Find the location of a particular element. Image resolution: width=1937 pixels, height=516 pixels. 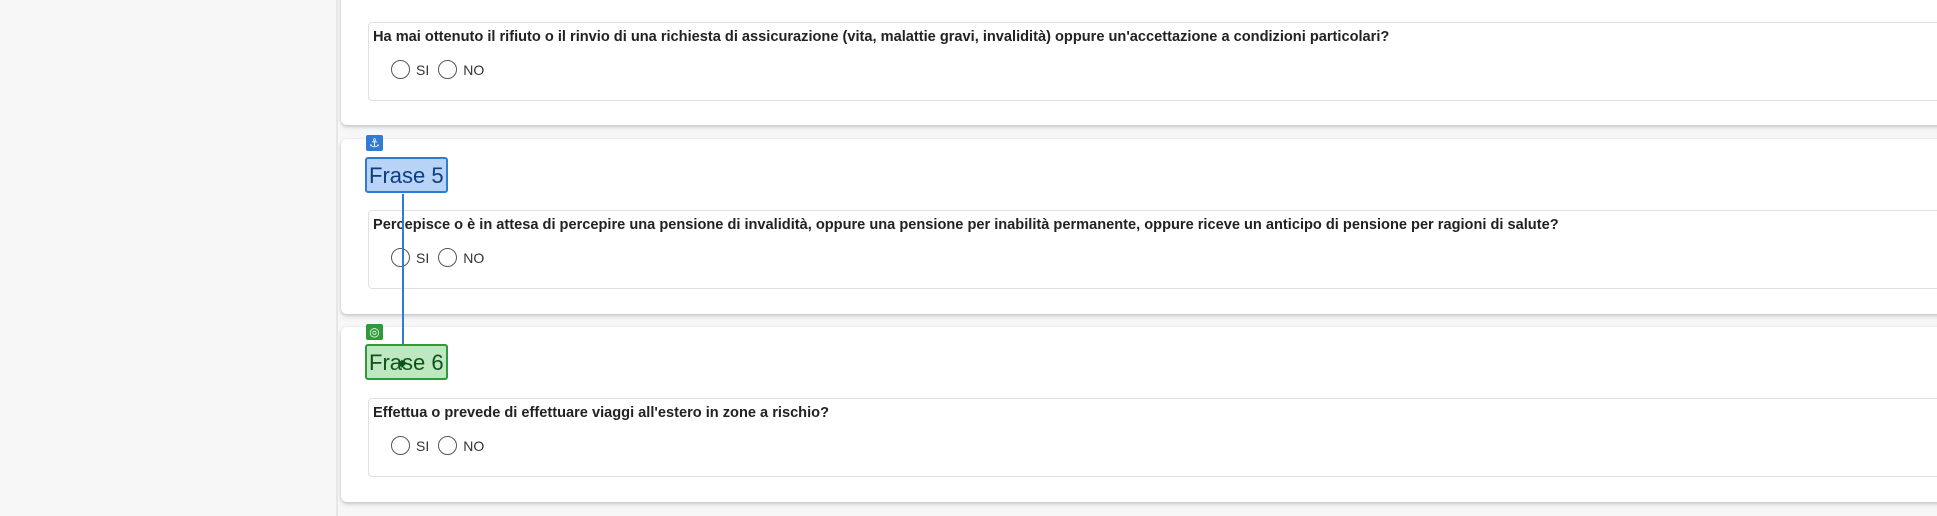

option-label-no-1: NO is located at coordinates (474, 69).